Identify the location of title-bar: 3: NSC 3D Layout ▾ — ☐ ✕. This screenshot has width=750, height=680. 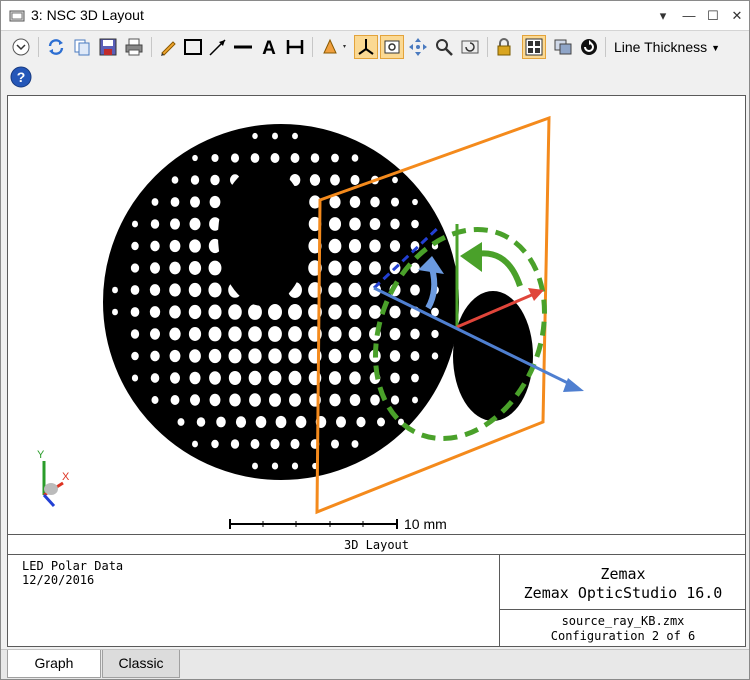
(375, 16).